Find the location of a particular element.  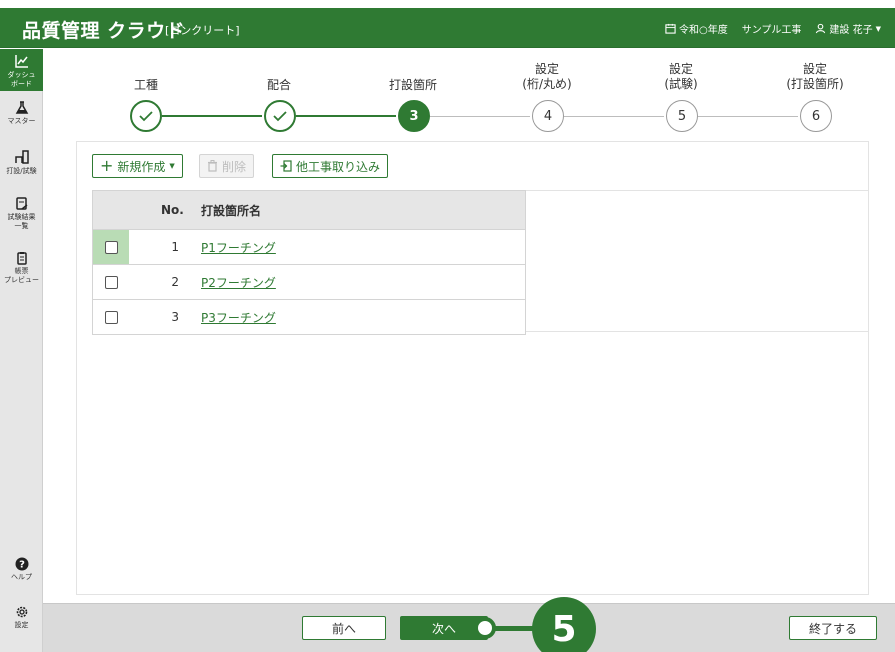

step-6-label: 設定 (打設箇所) is located at coordinates (815, 77).